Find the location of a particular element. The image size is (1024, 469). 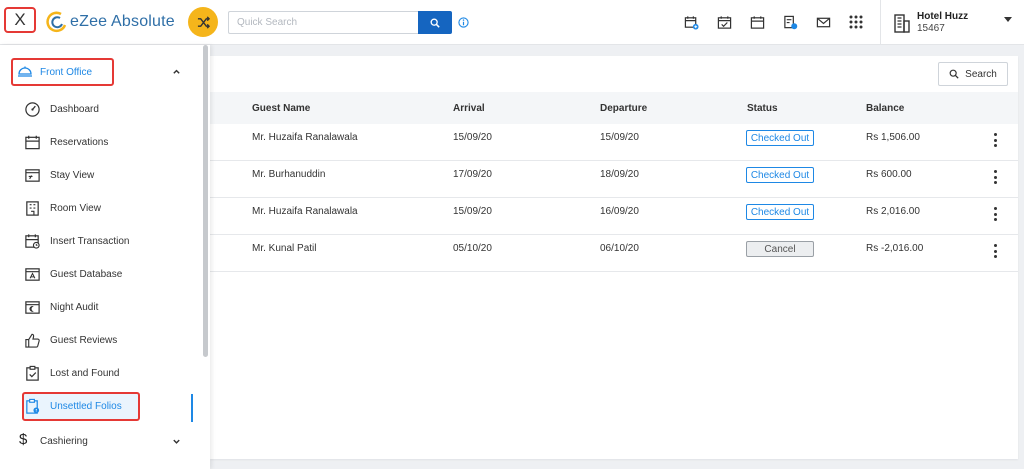

column-arrival: Arrival is located at coordinates (469, 108).